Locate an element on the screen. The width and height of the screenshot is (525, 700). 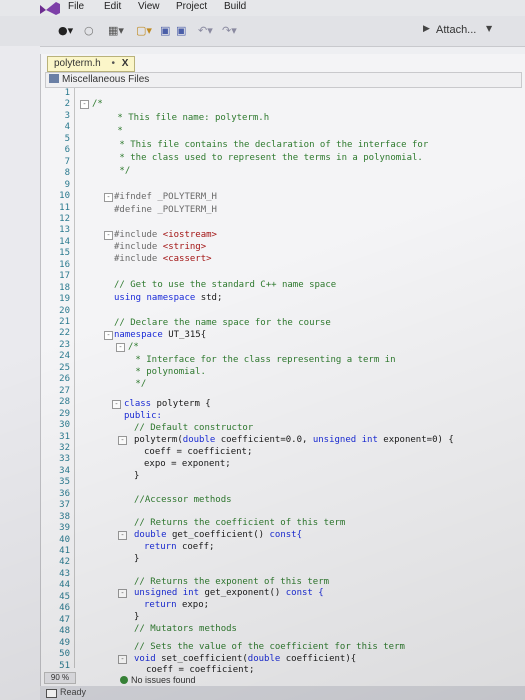
code-line: // Returns the exponent of this term is located at coordinates (232, 582).